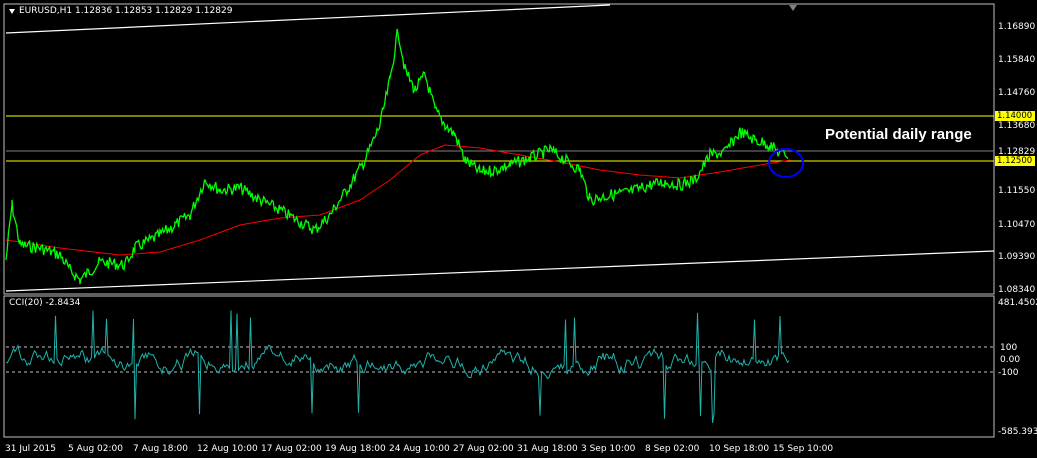 This screenshot has height=458, width=1037. I want to click on time-label: 24 Aug 10:00, so click(419, 449).